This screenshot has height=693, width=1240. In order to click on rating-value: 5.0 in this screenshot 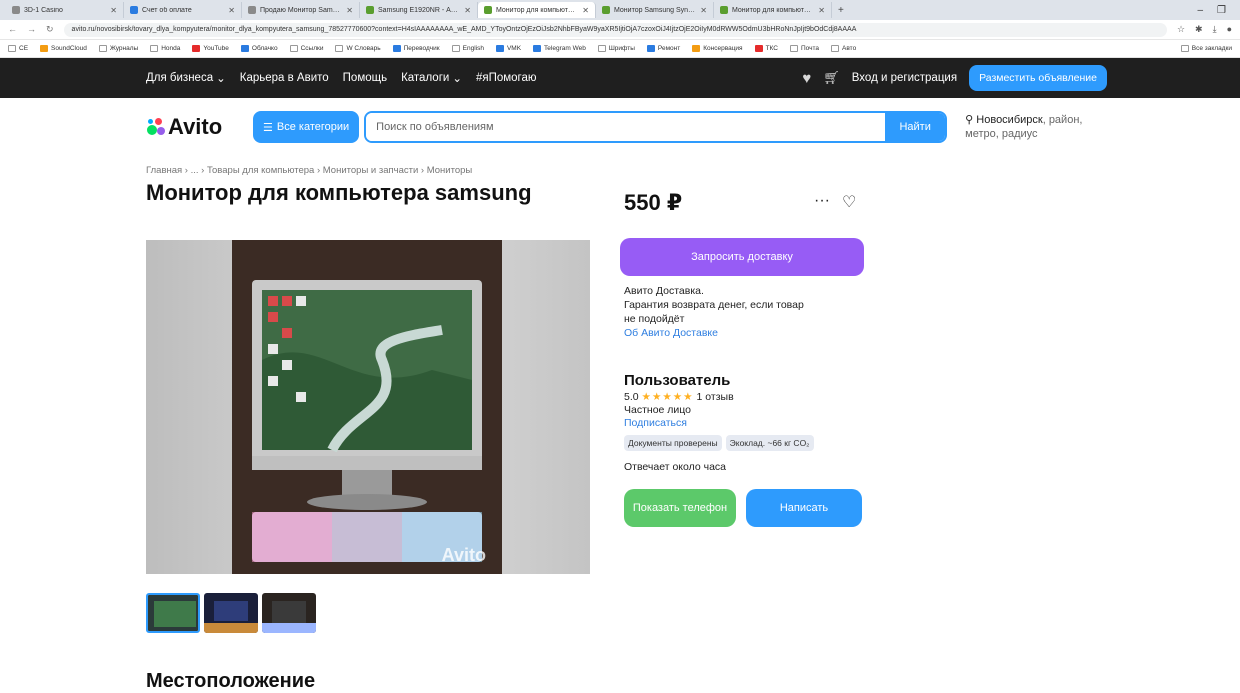, I will do `click(631, 397)`.